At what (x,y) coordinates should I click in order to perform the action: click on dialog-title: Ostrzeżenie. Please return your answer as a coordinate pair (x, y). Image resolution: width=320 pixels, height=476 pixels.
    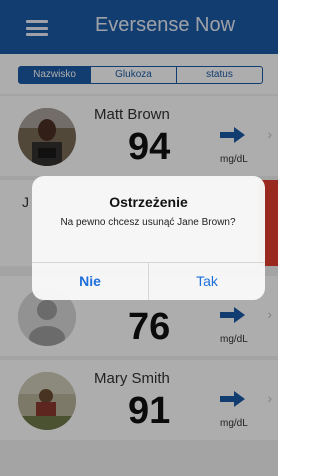
    Looking at the image, I should click on (148, 202).